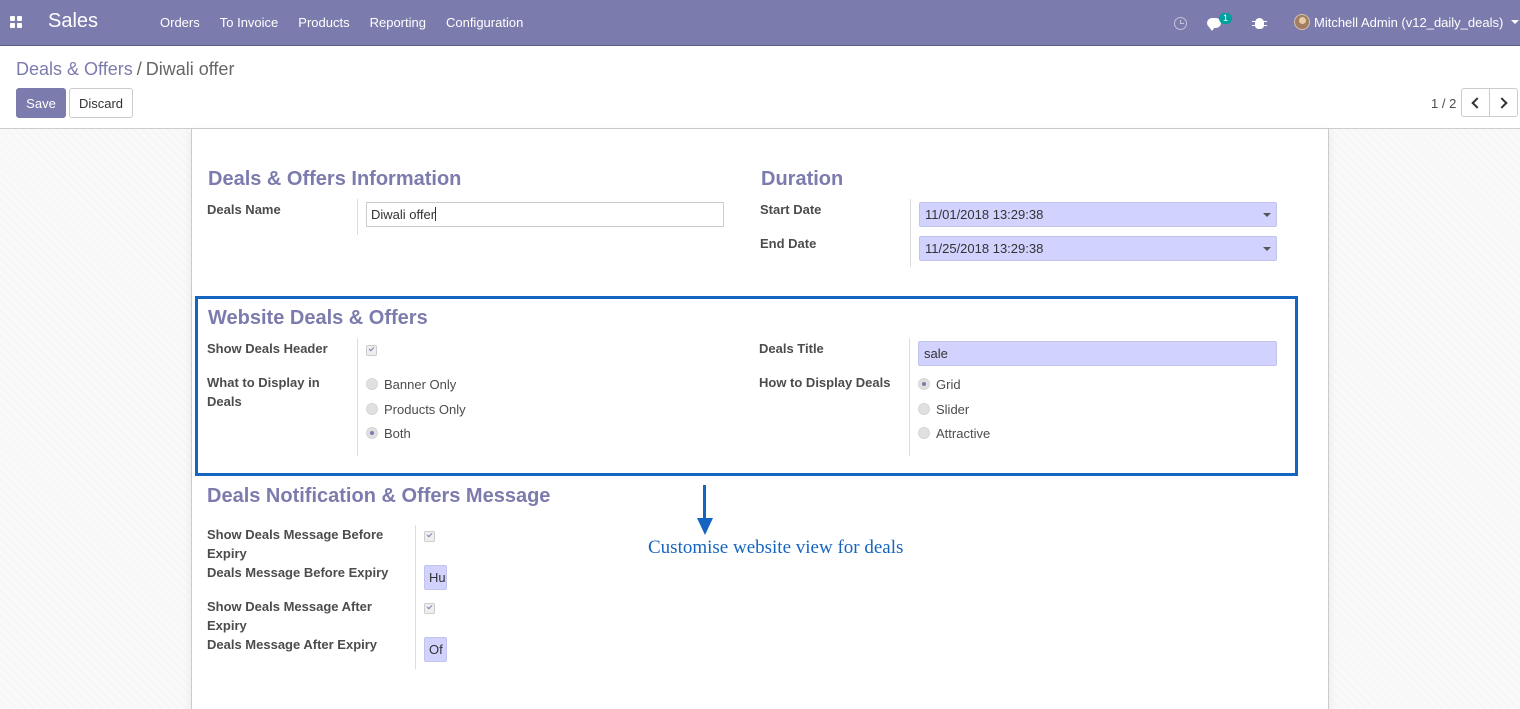 Image resolution: width=1520 pixels, height=709 pixels. Describe the element at coordinates (1444, 103) in the screenshot. I see `pager-value: 1 / 2` at that location.